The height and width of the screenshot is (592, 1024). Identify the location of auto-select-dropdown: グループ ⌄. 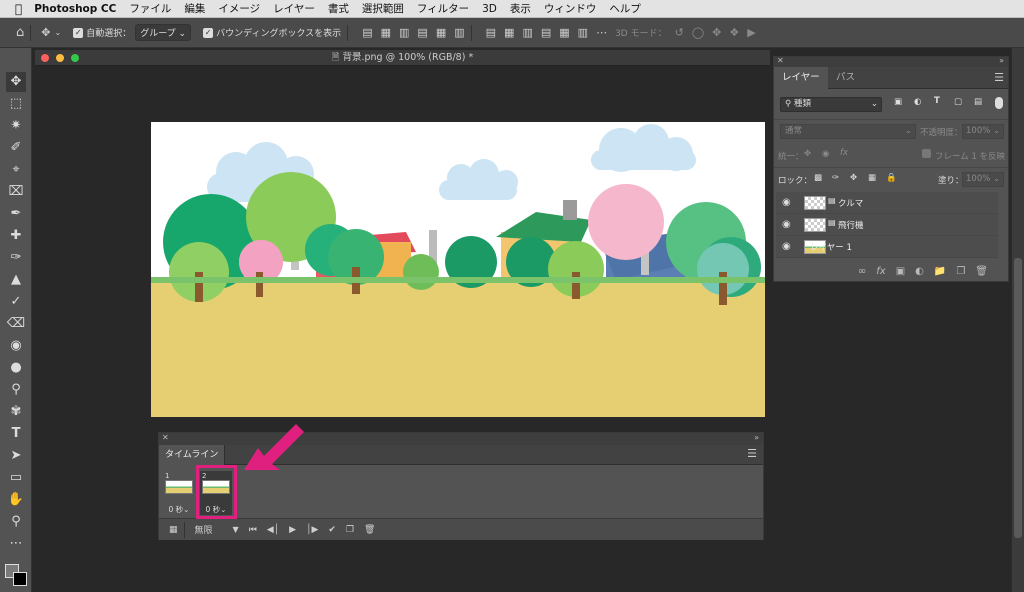
(163, 32).